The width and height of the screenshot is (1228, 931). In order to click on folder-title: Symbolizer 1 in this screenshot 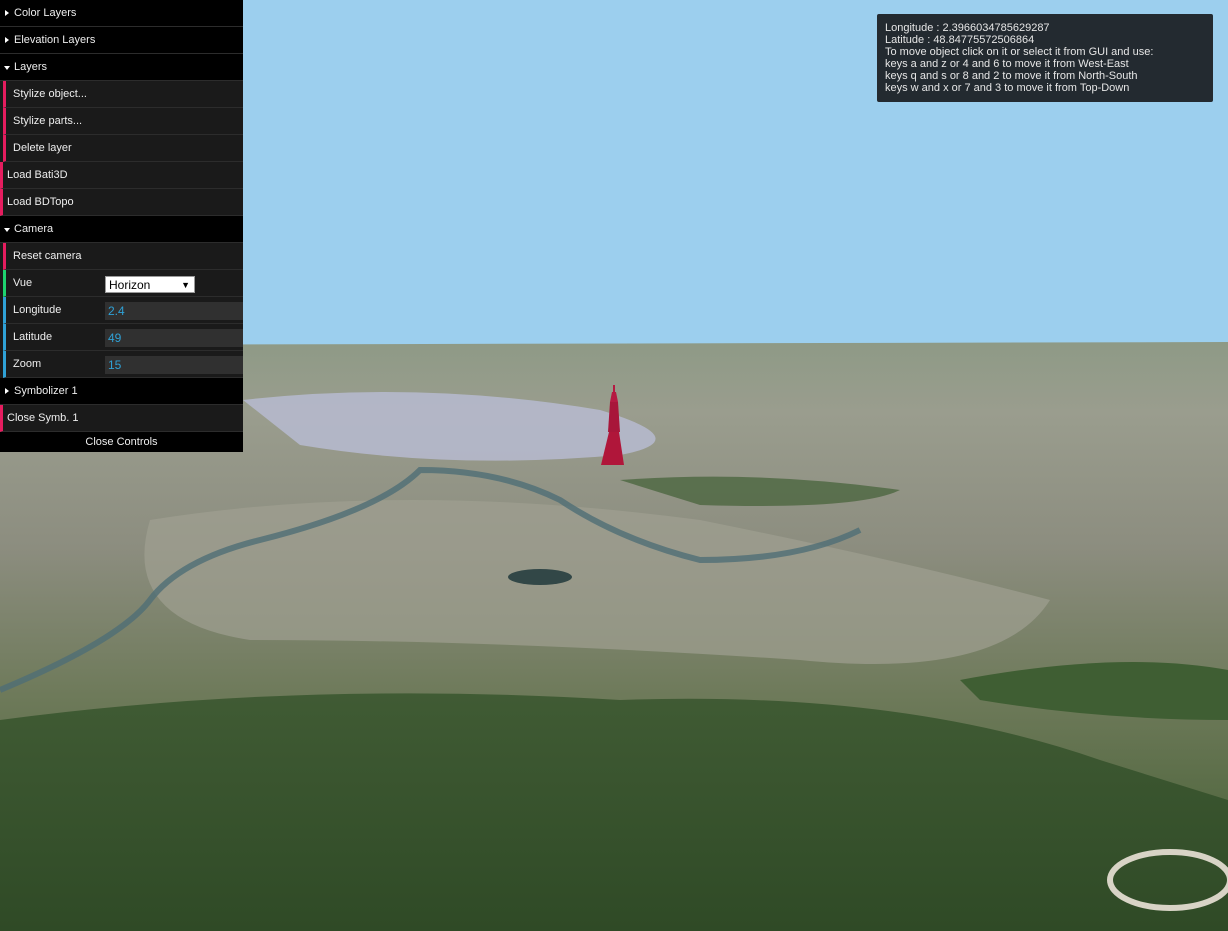, I will do `click(46, 391)`.